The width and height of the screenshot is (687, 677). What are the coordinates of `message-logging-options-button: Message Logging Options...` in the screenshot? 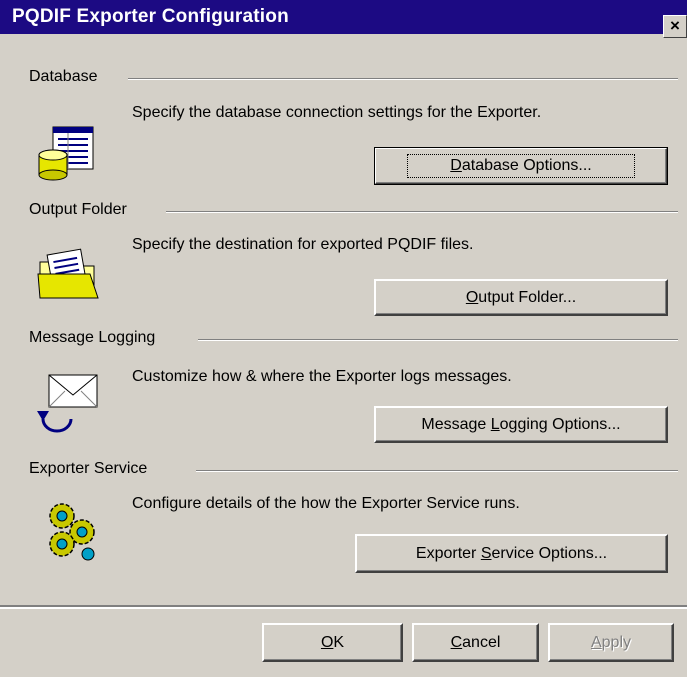 It's located at (521, 424).